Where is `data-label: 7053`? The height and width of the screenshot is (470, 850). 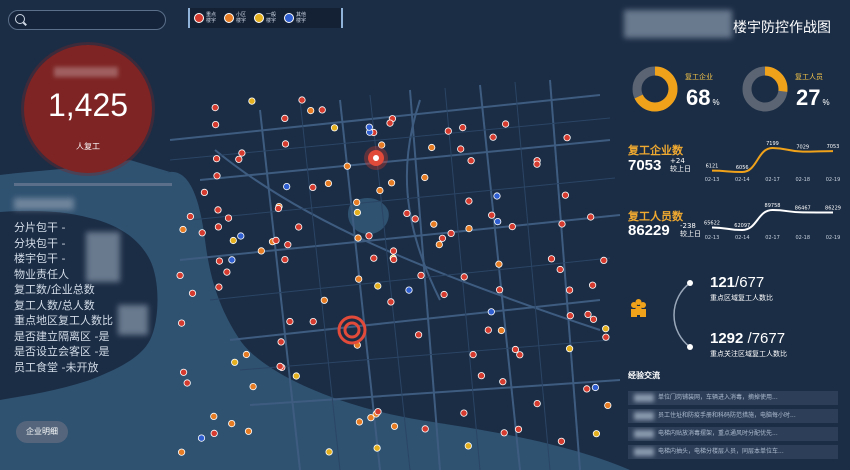
data-label: 7053 is located at coordinates (833, 147).